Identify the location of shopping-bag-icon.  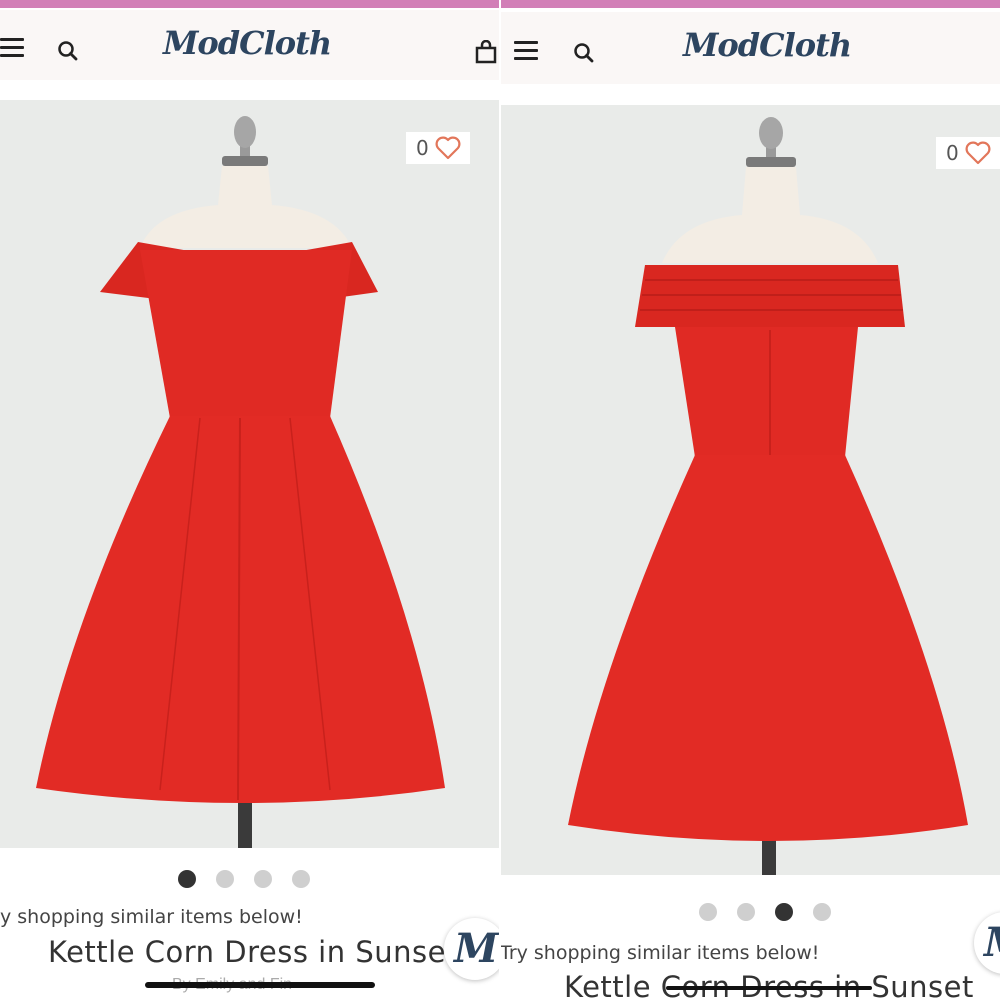
(486, 52).